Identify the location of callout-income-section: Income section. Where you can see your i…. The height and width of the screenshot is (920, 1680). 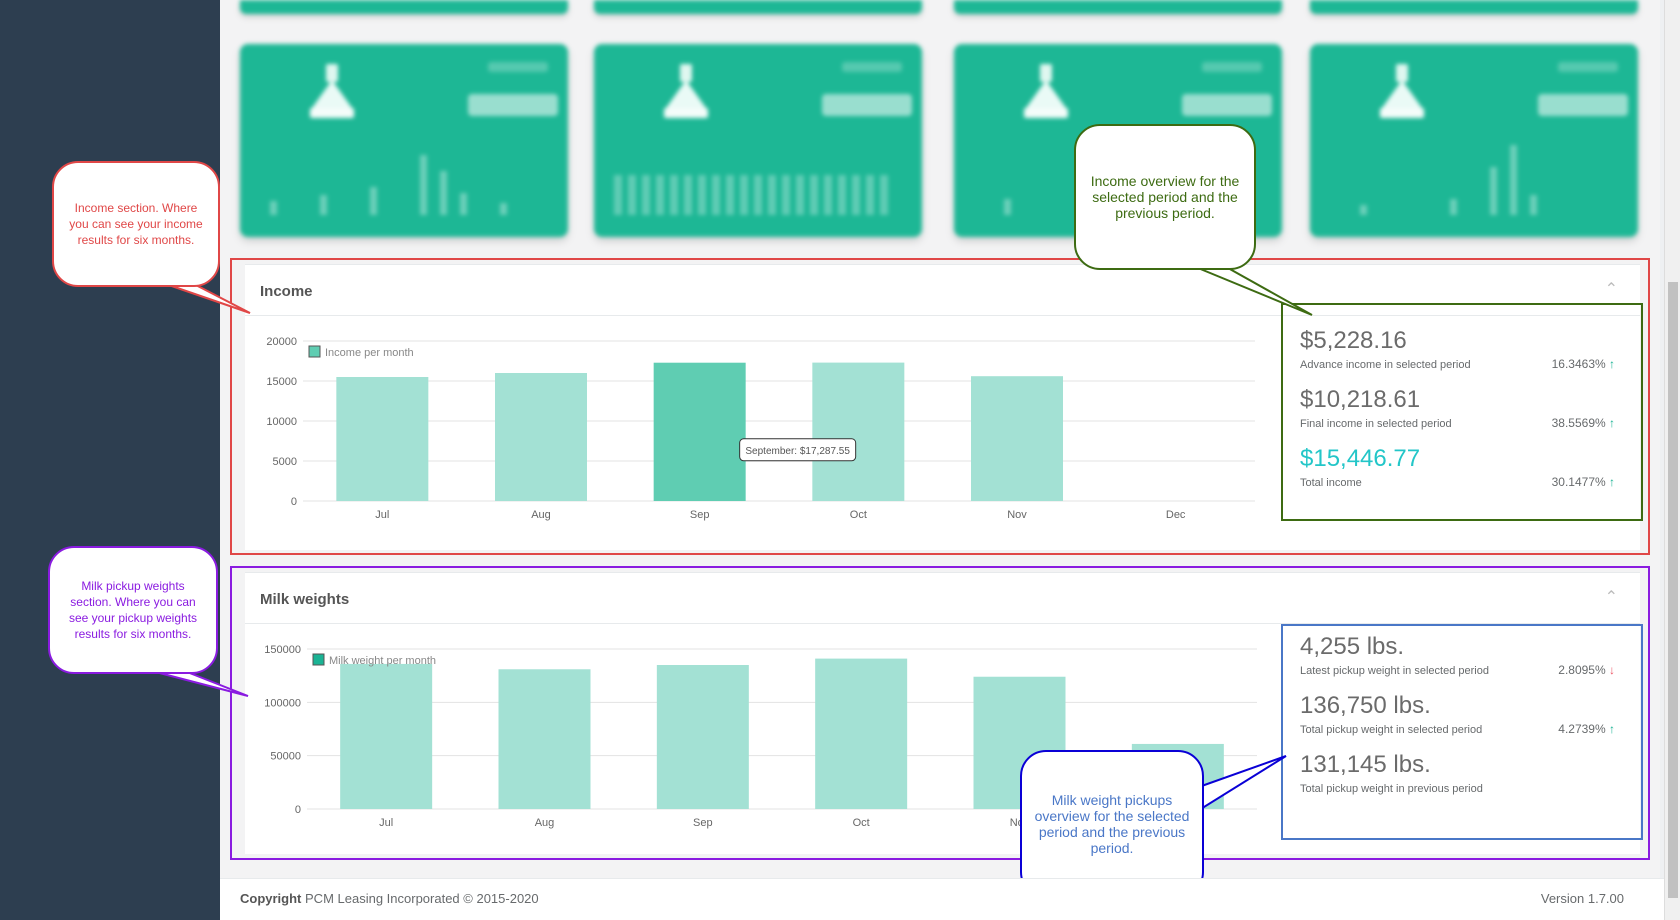
(136, 224).